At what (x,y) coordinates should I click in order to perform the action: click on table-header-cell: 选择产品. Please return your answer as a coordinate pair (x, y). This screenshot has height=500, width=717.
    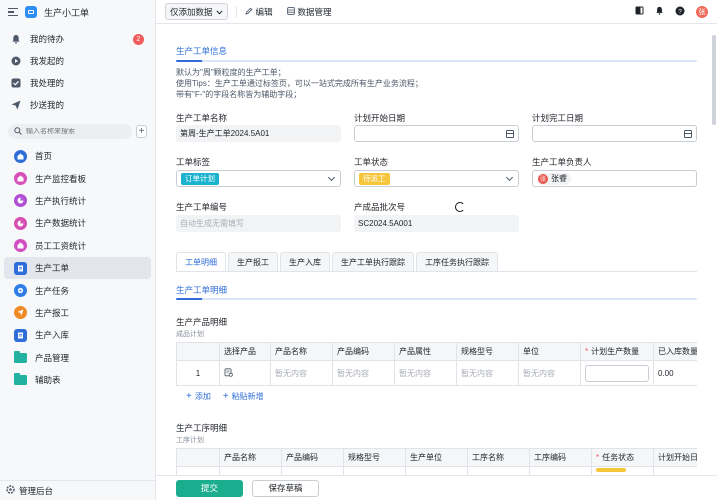
    Looking at the image, I should click on (245, 352).